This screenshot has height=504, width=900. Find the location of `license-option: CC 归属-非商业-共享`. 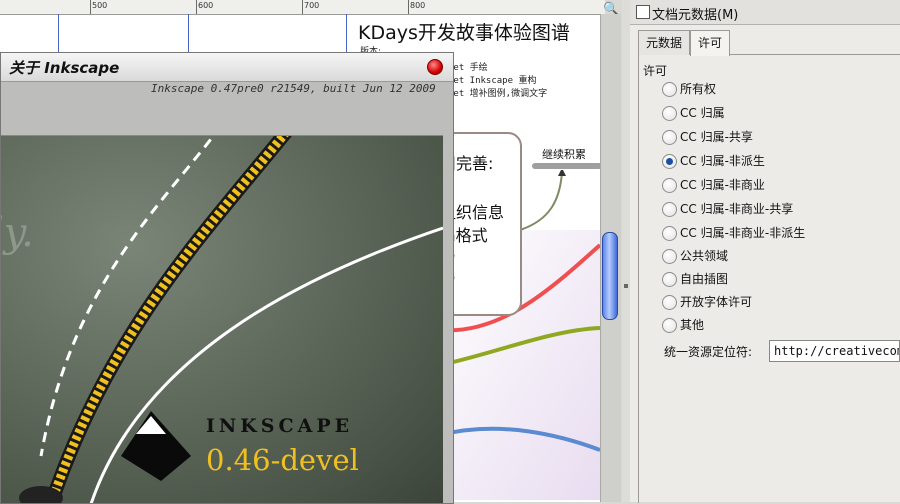

license-option: CC 归属-非商业-共享 is located at coordinates (777, 209).